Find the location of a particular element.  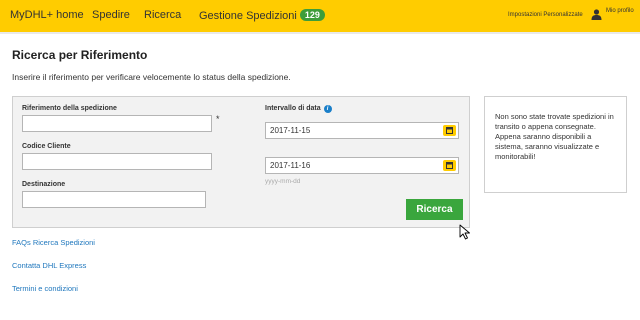

reference-input is located at coordinates (117, 123).